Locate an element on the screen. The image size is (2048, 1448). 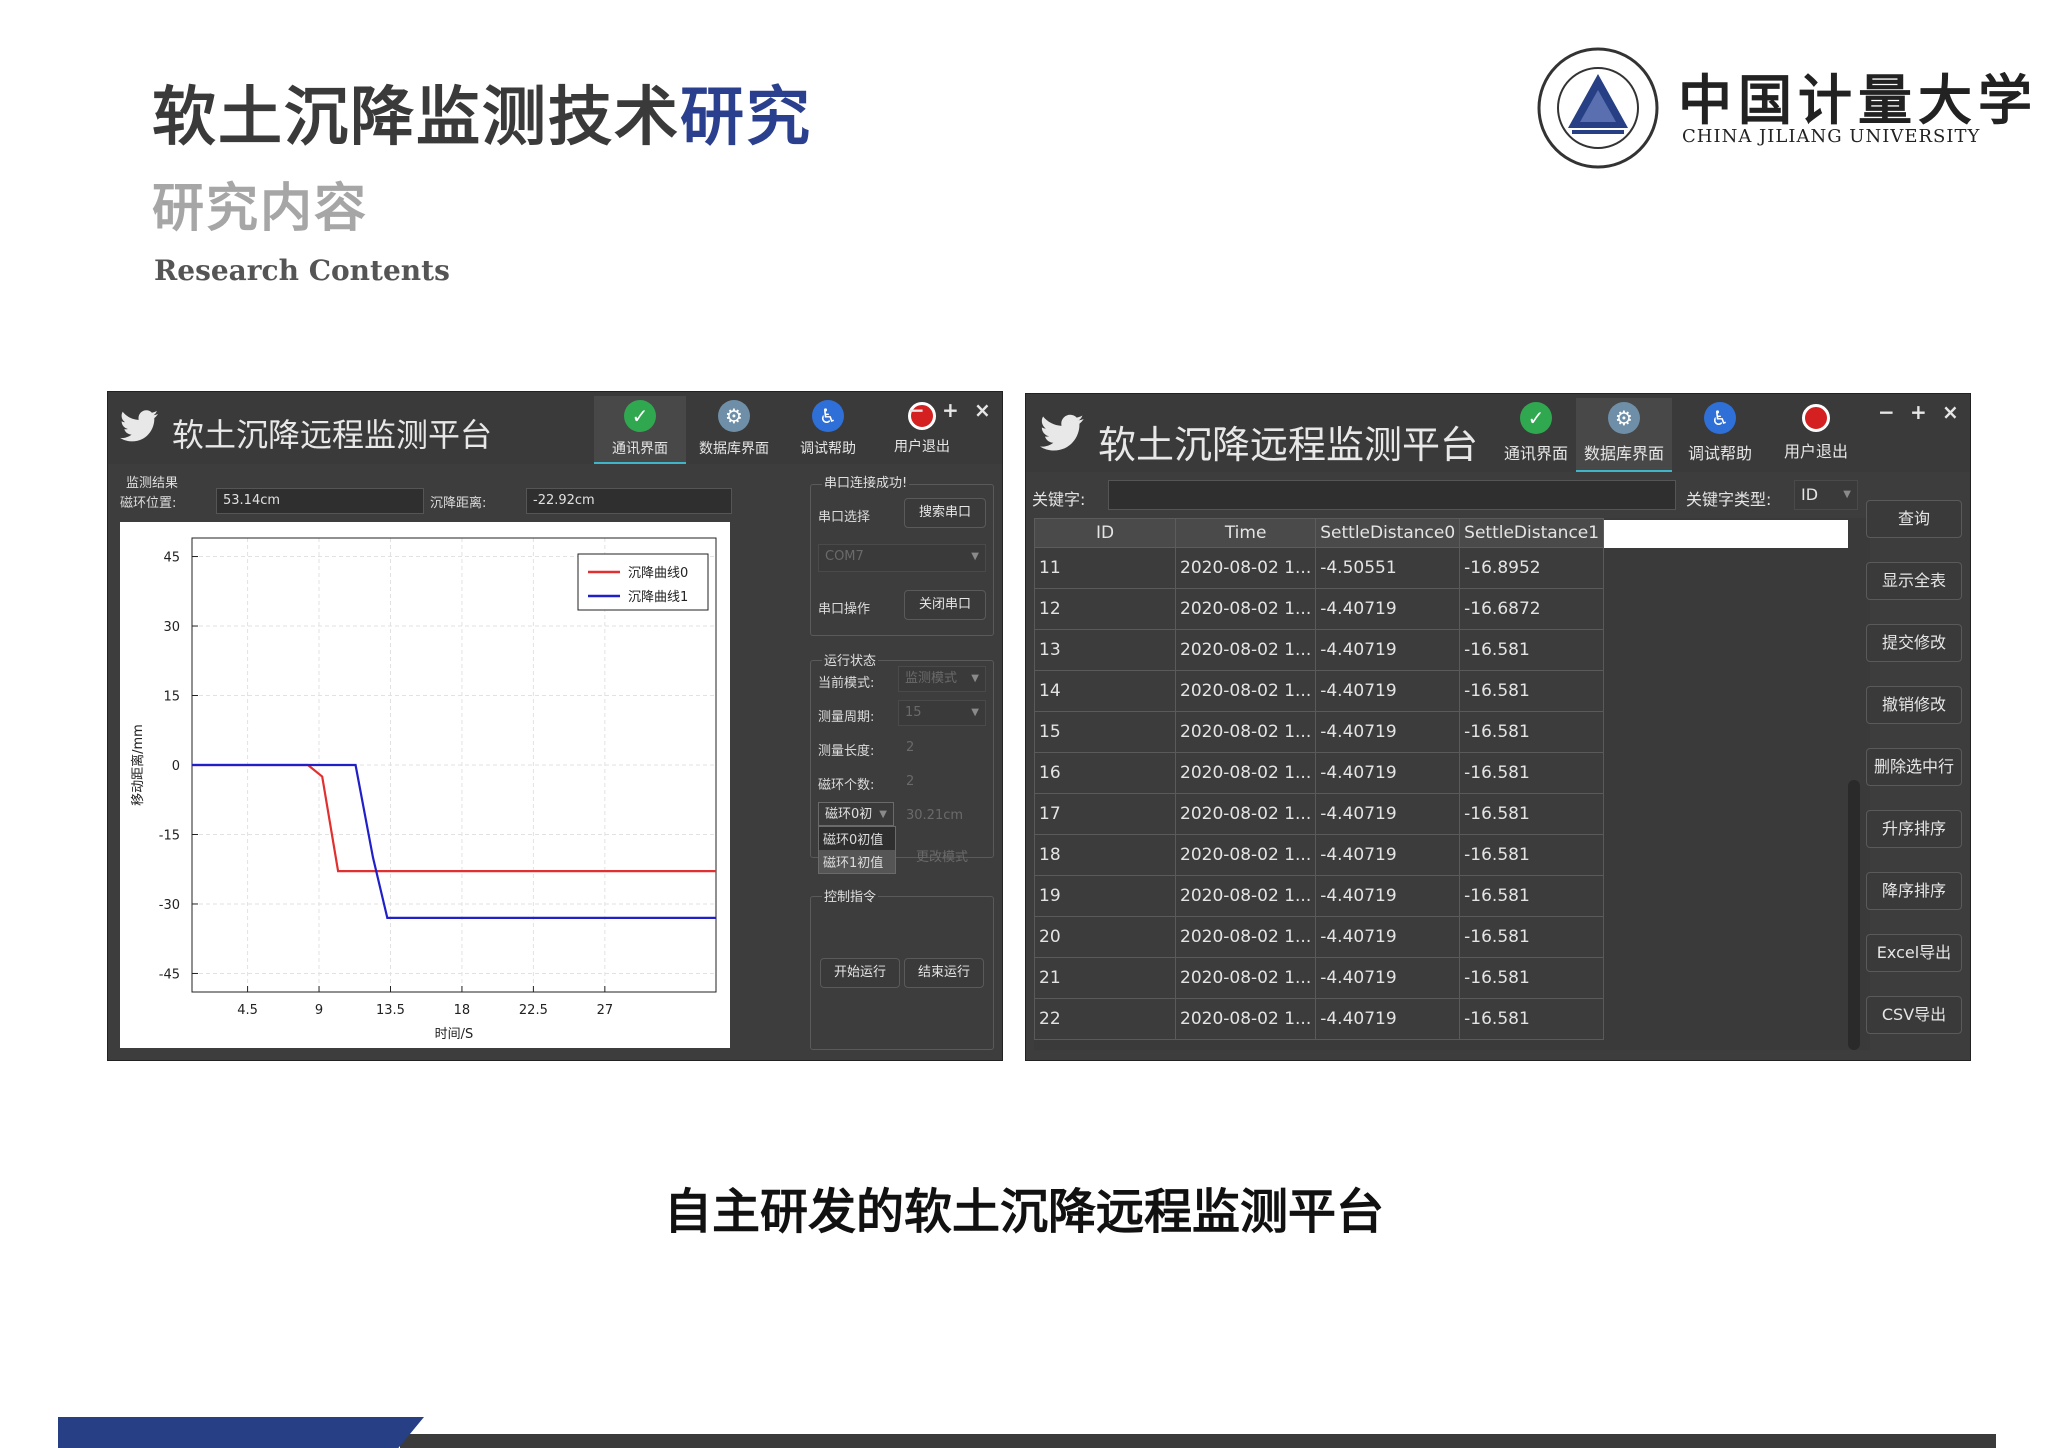
submit-changes-button: 提交修改 is located at coordinates (1914, 643).